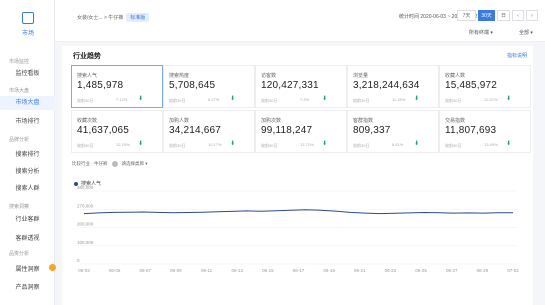  Describe the element at coordinates (27, 172) in the screenshot. I see `sidebar-item: 搜索分析` at that location.